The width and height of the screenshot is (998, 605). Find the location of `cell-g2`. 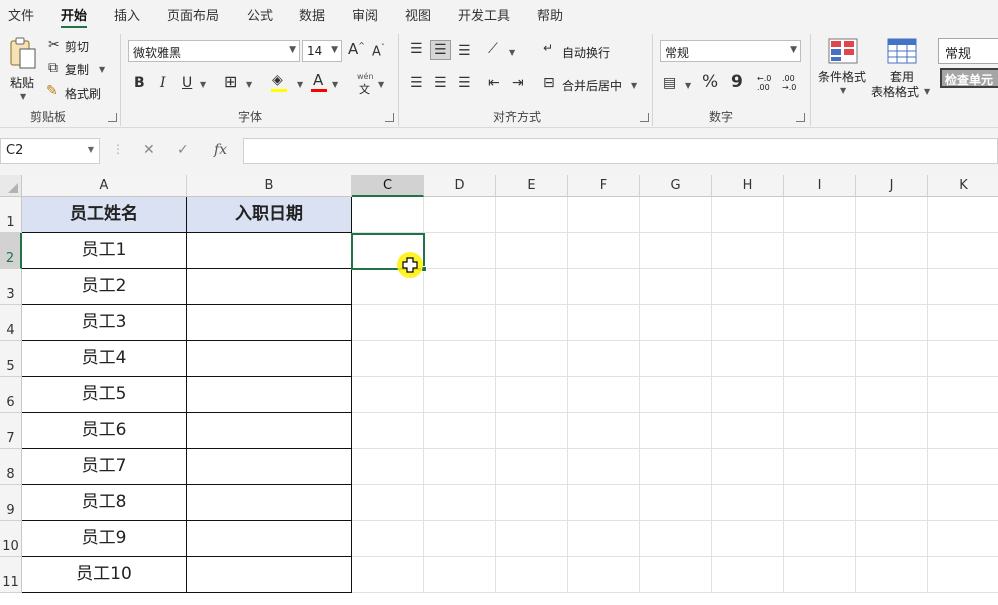

cell-g2 is located at coordinates (676, 251).